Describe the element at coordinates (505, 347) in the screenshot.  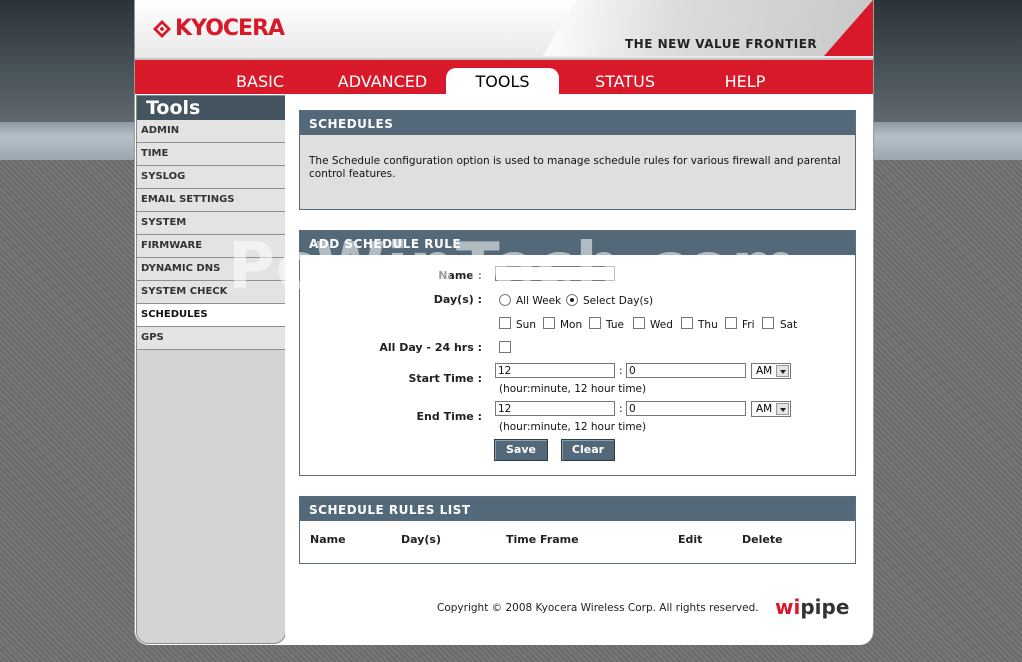
I see `all-day-checkbox` at that location.